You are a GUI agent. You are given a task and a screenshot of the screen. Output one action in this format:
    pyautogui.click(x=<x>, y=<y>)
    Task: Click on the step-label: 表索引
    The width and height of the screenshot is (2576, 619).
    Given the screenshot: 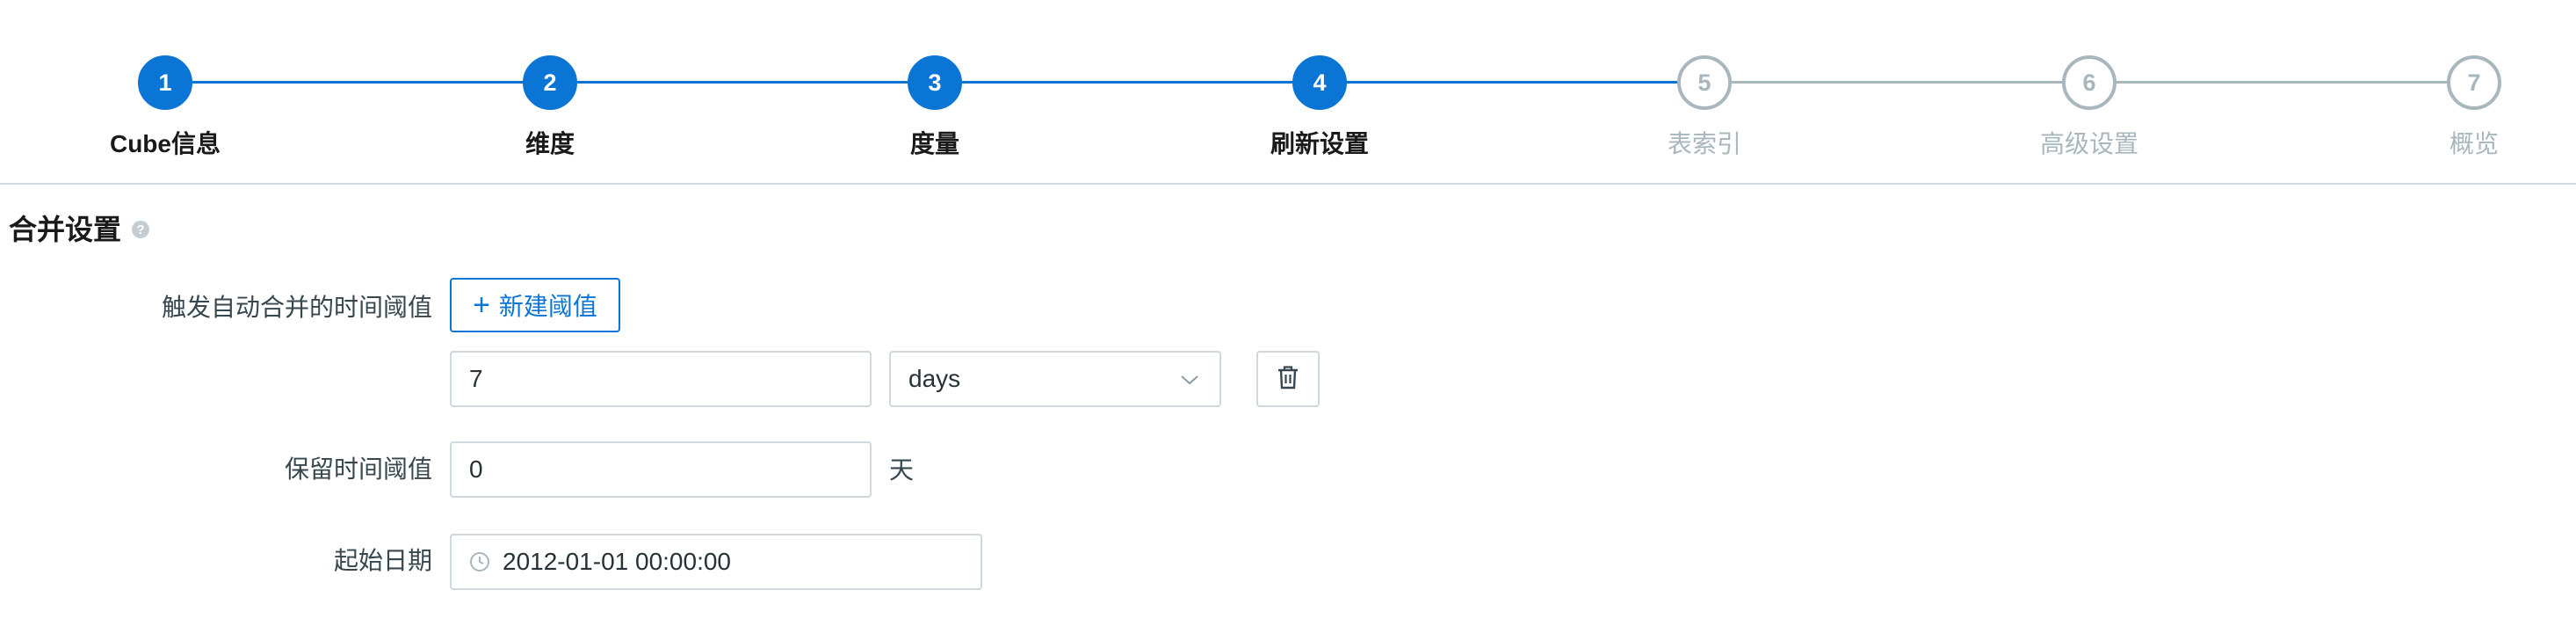 What is the action you would take?
    pyautogui.click(x=1704, y=143)
    